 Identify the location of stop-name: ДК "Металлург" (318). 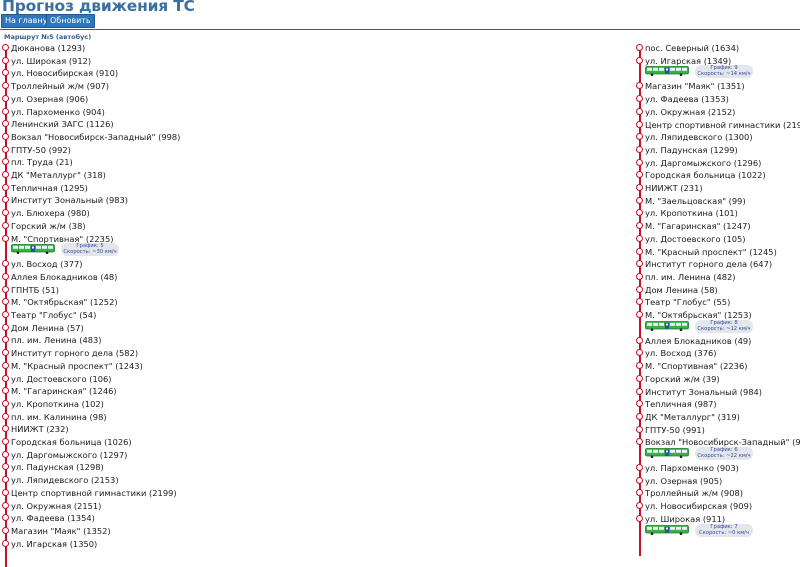
(58, 175).